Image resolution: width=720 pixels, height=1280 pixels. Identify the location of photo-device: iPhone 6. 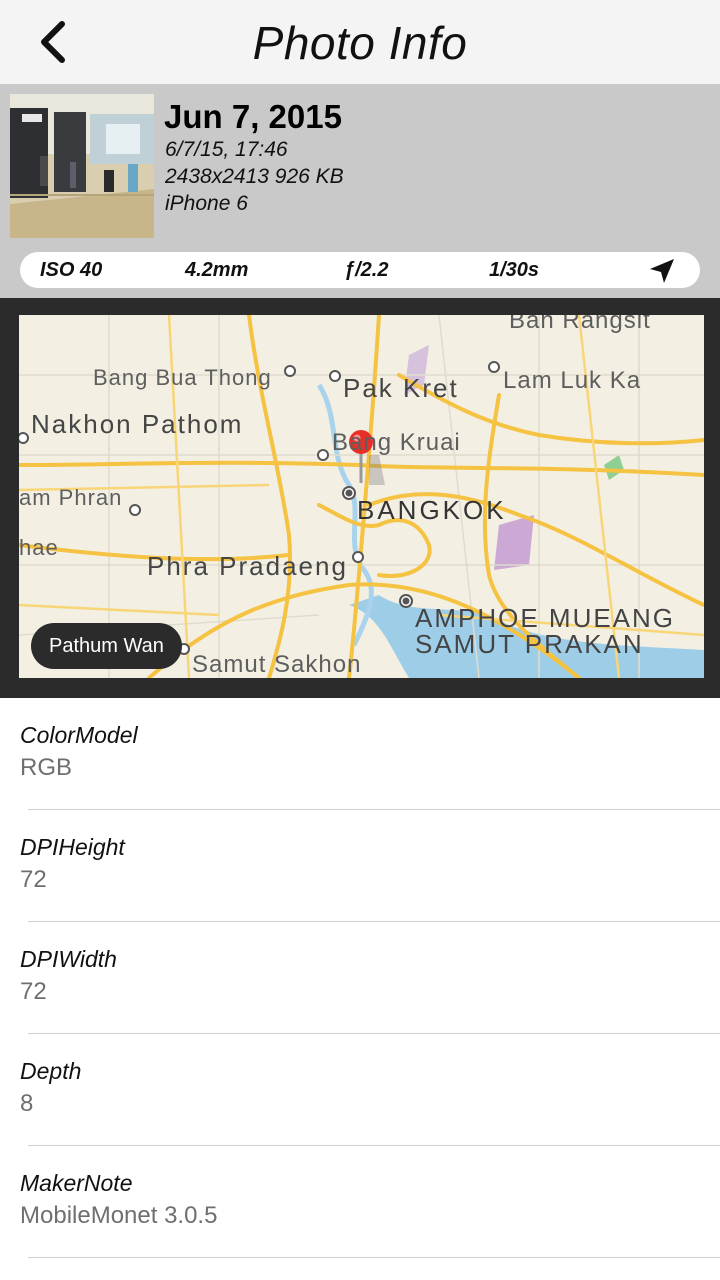
(206, 203).